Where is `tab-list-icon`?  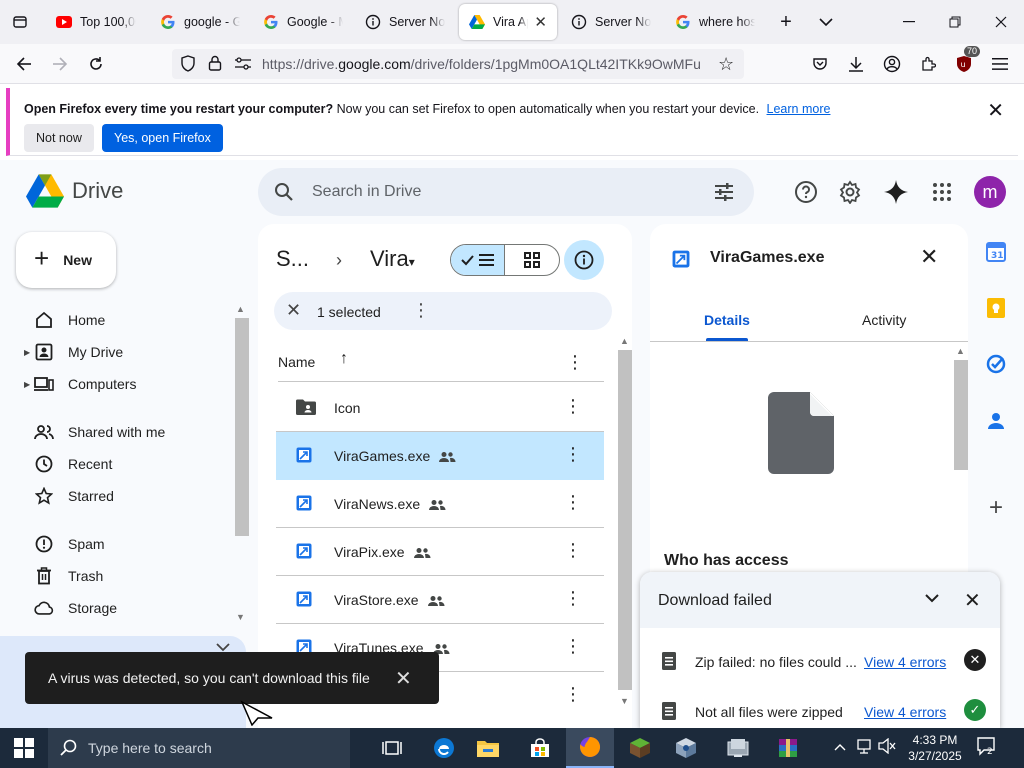
tab-list-icon is located at coordinates (20, 22).